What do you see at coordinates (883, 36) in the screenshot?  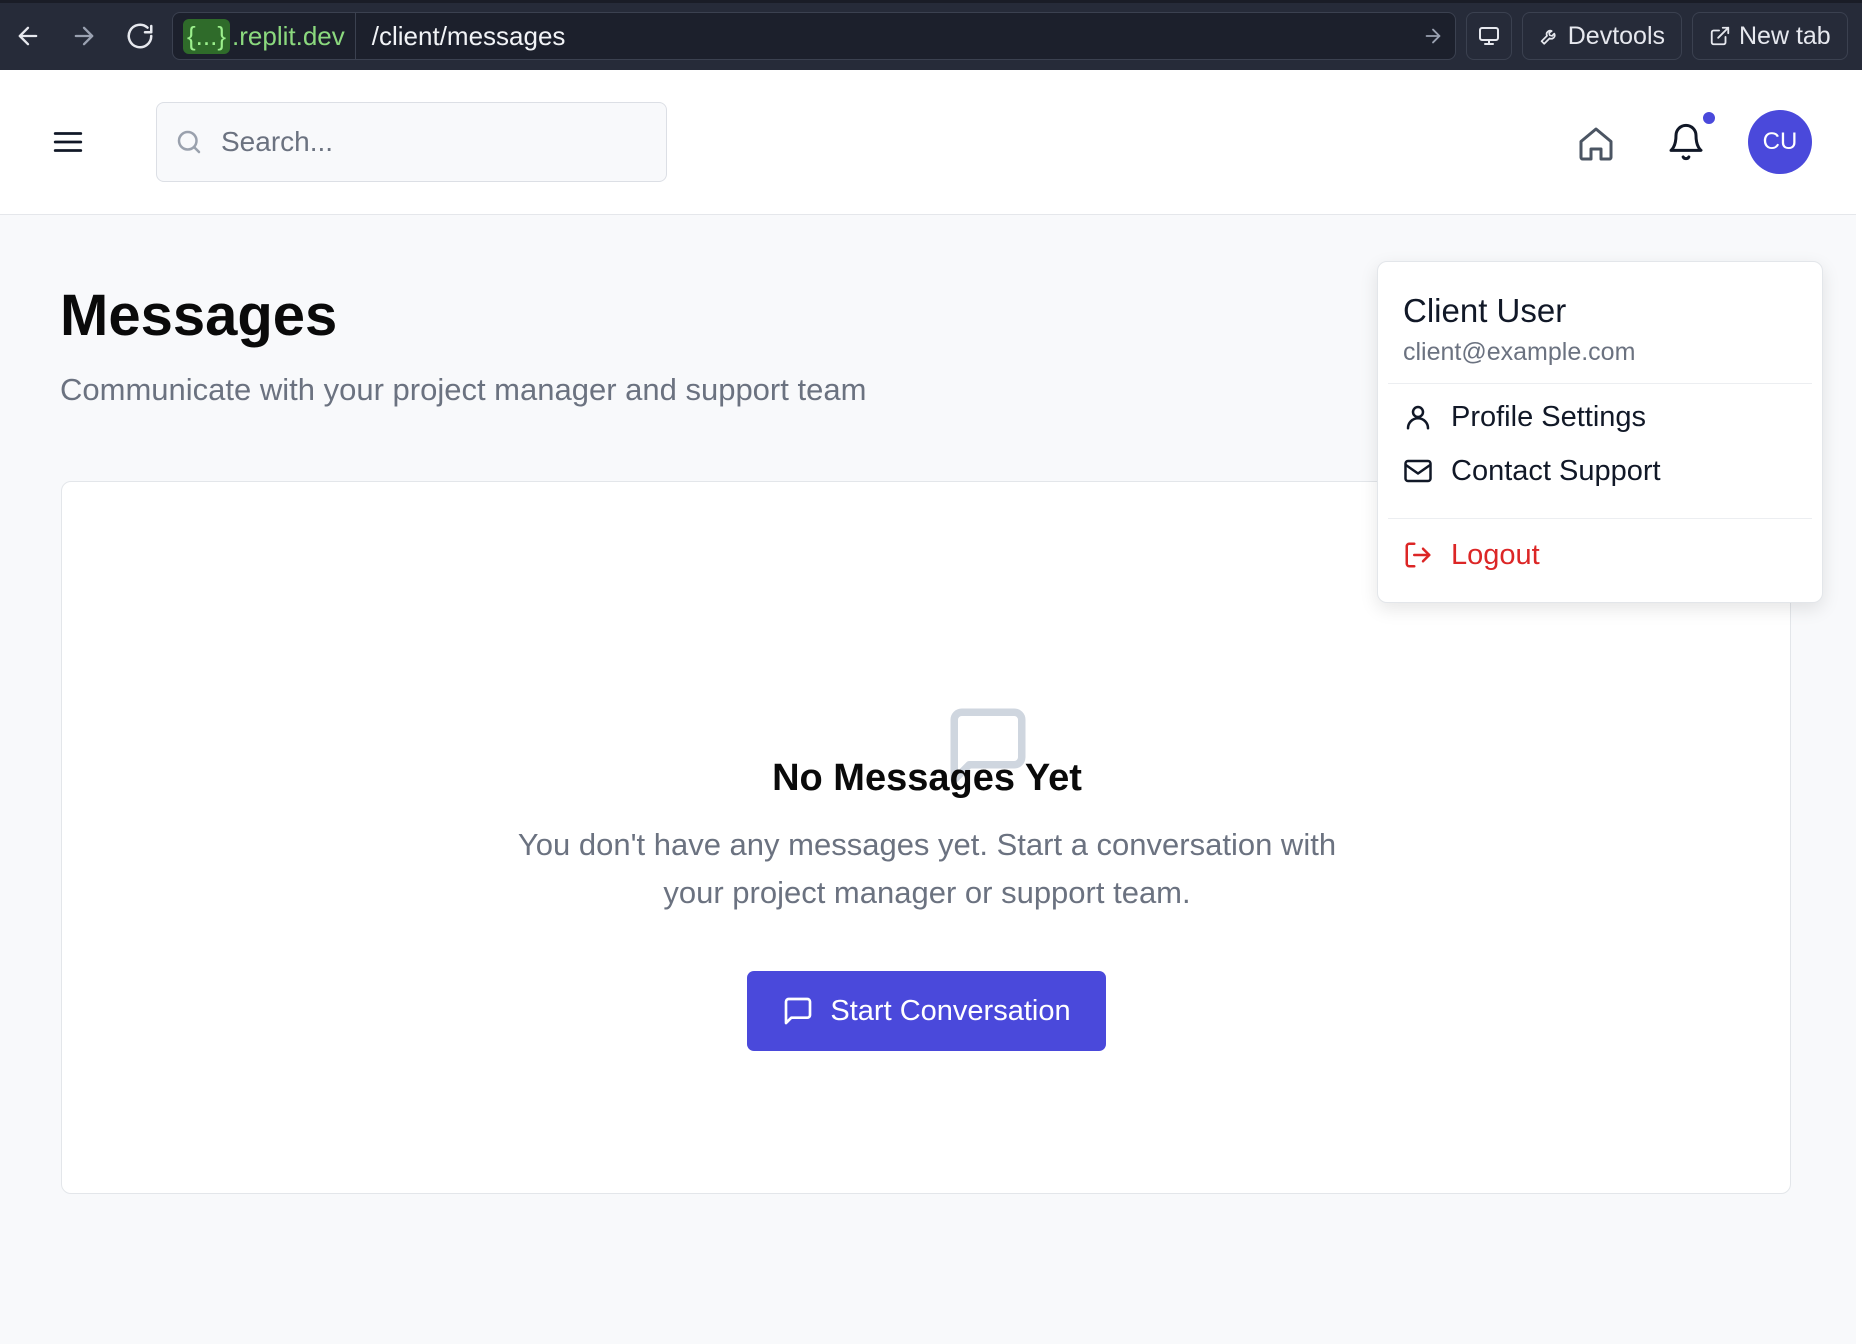 I see `url-path: /client/messages` at bounding box center [883, 36].